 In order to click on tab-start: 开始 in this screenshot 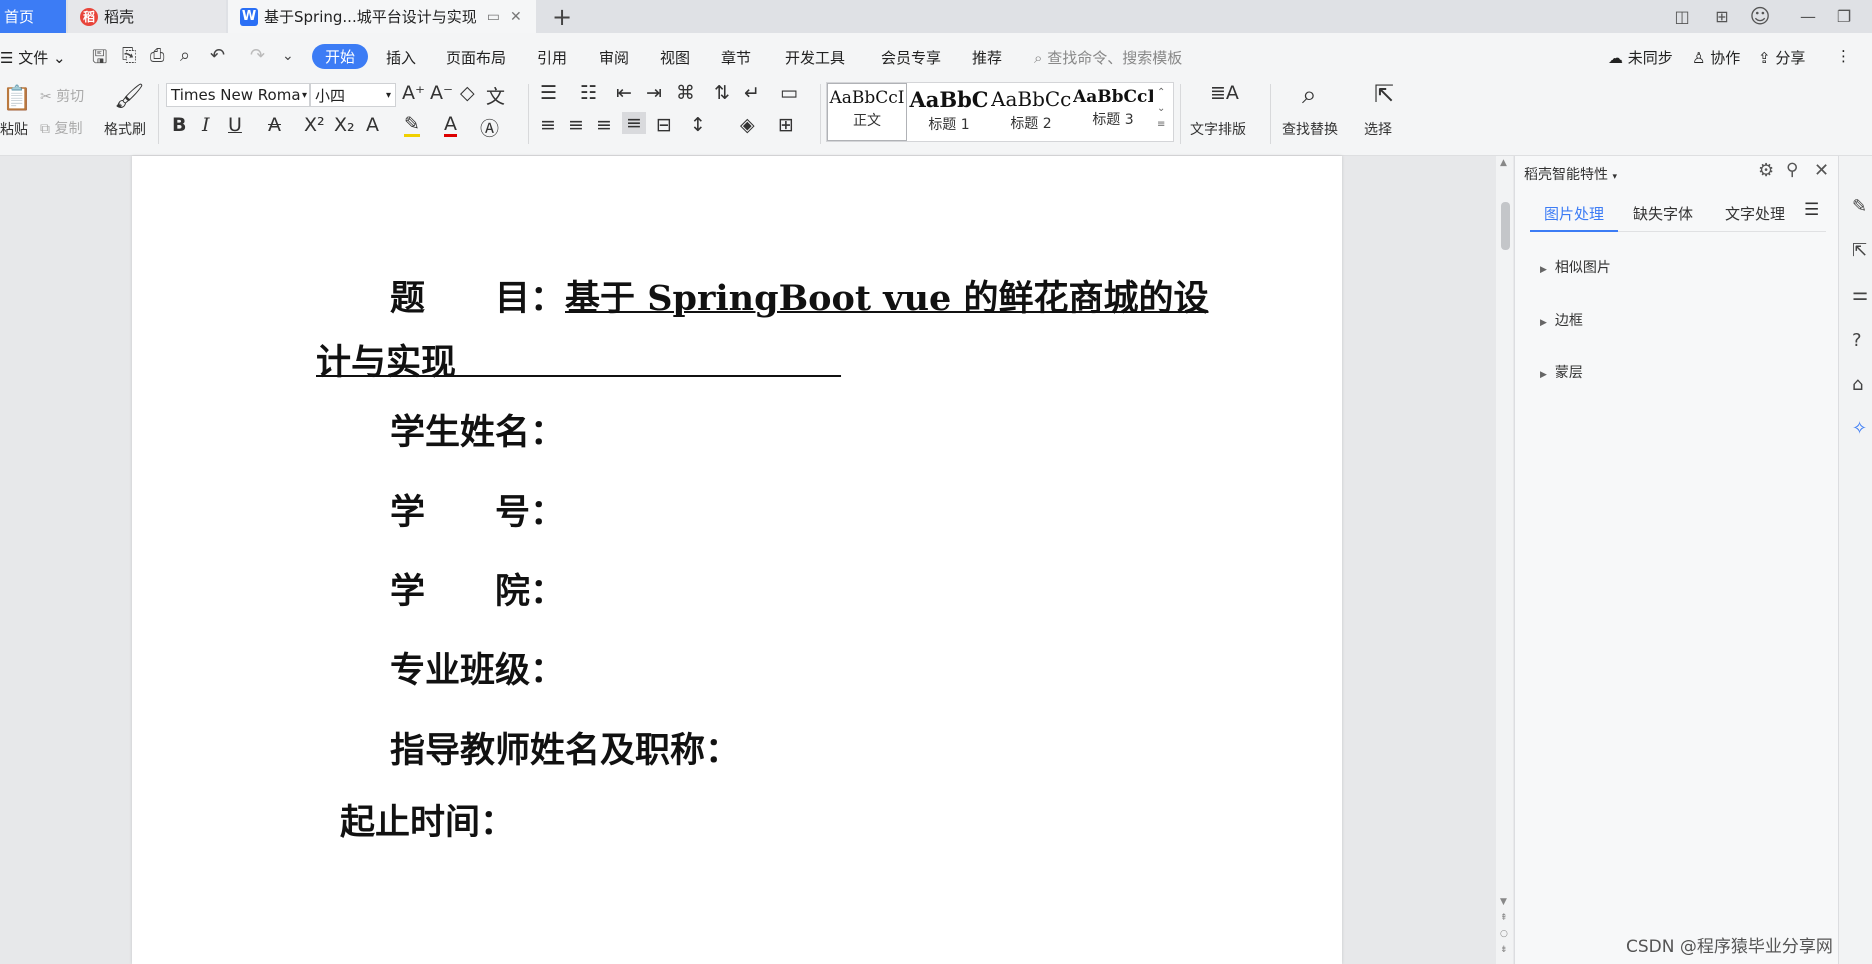, I will do `click(340, 56)`.